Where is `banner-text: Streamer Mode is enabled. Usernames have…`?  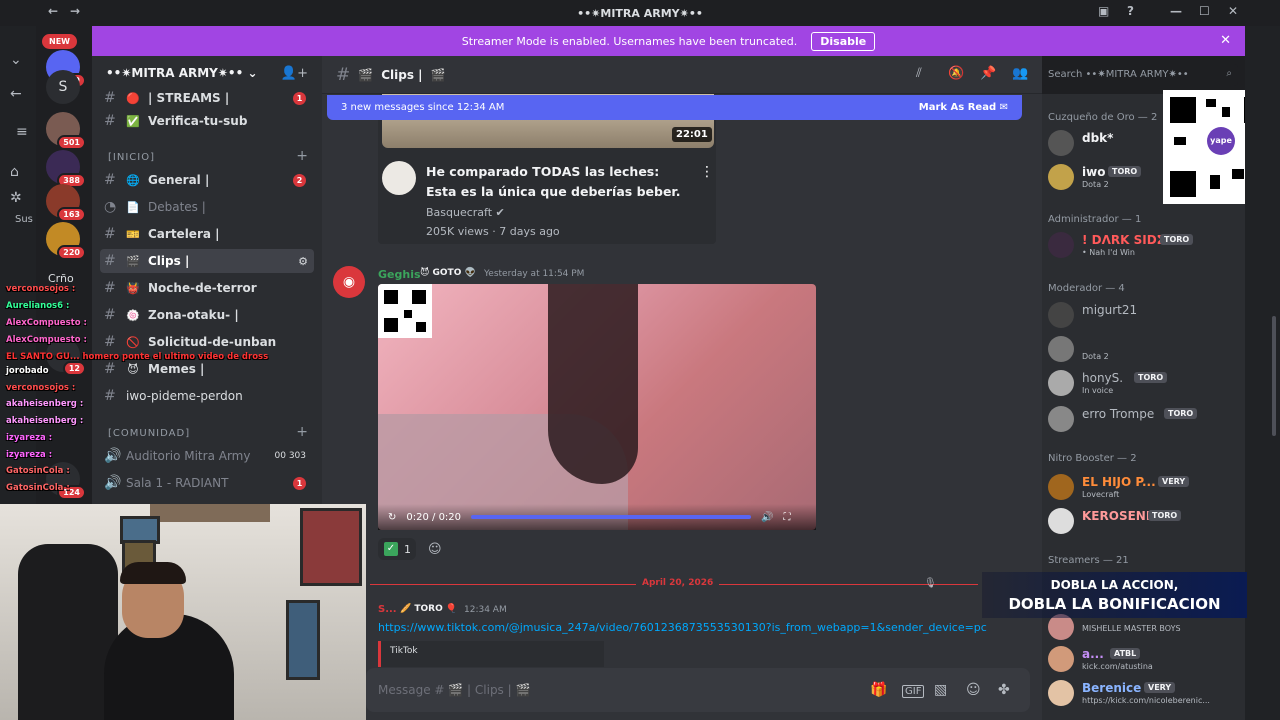 banner-text: Streamer Mode is enabled. Usernames have… is located at coordinates (629, 41).